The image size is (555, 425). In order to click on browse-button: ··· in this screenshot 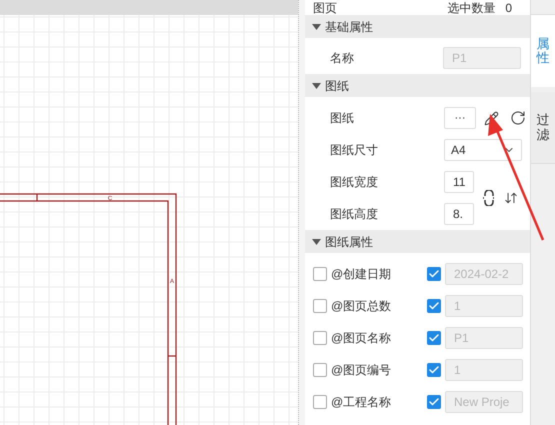, I will do `click(460, 118)`.